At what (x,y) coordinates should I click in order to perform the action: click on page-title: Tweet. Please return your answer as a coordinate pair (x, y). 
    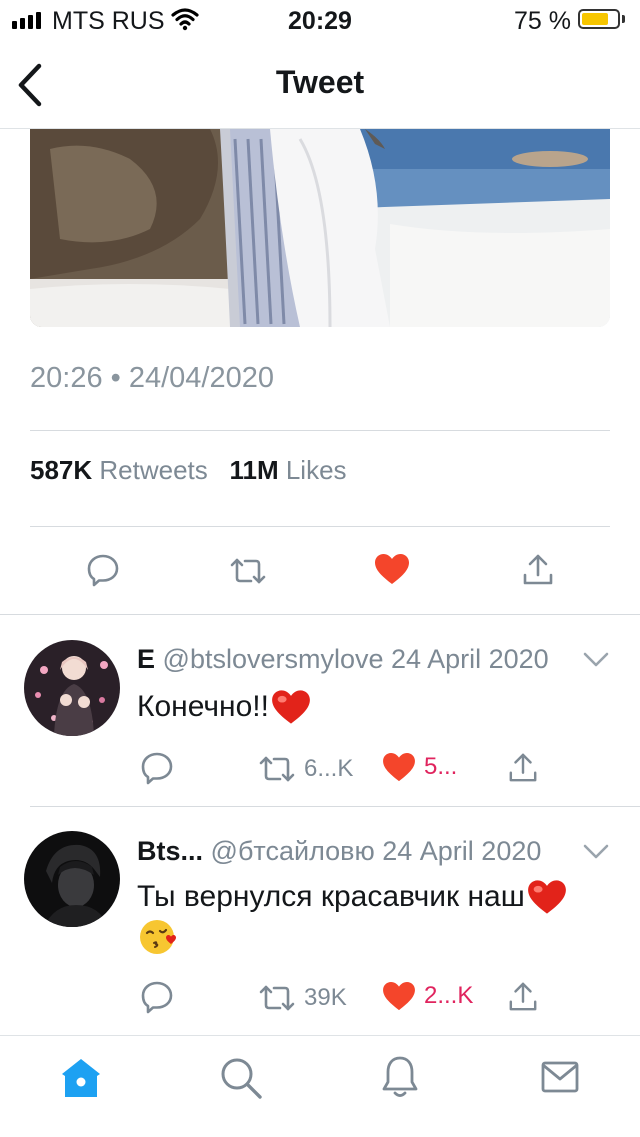
    Looking at the image, I should click on (320, 82).